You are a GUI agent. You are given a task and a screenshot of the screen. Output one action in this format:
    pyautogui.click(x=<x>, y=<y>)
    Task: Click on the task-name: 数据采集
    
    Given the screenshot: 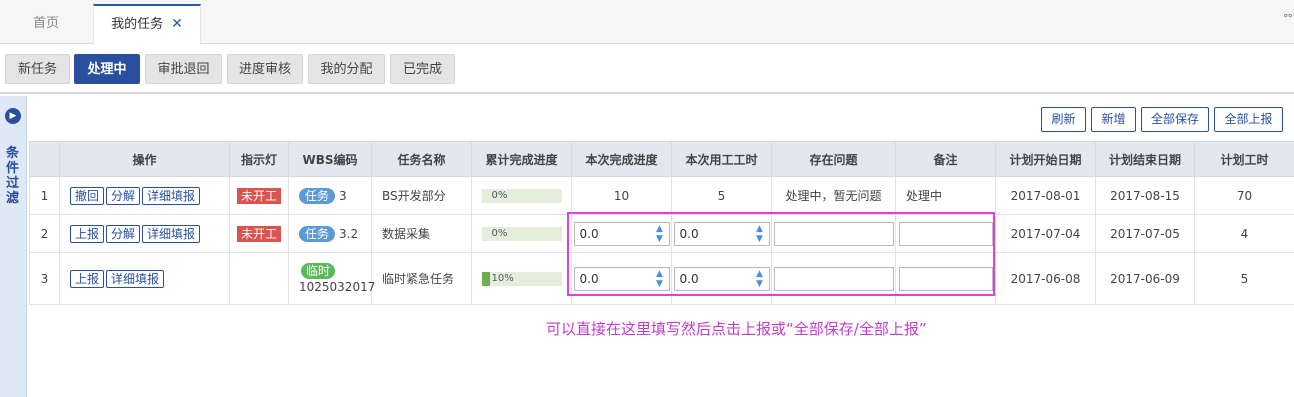 What is the action you would take?
    pyautogui.click(x=421, y=233)
    